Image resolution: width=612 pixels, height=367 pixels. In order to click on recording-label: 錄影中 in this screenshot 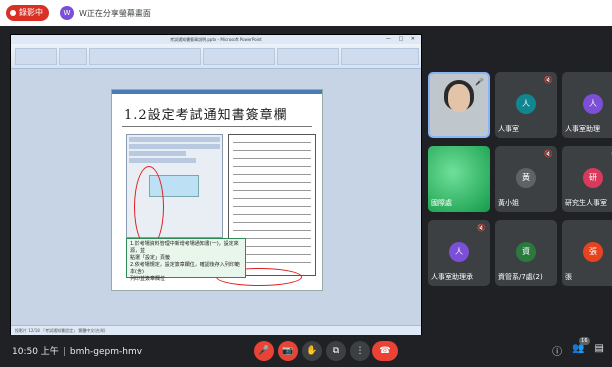, I will do `click(31, 12)`.